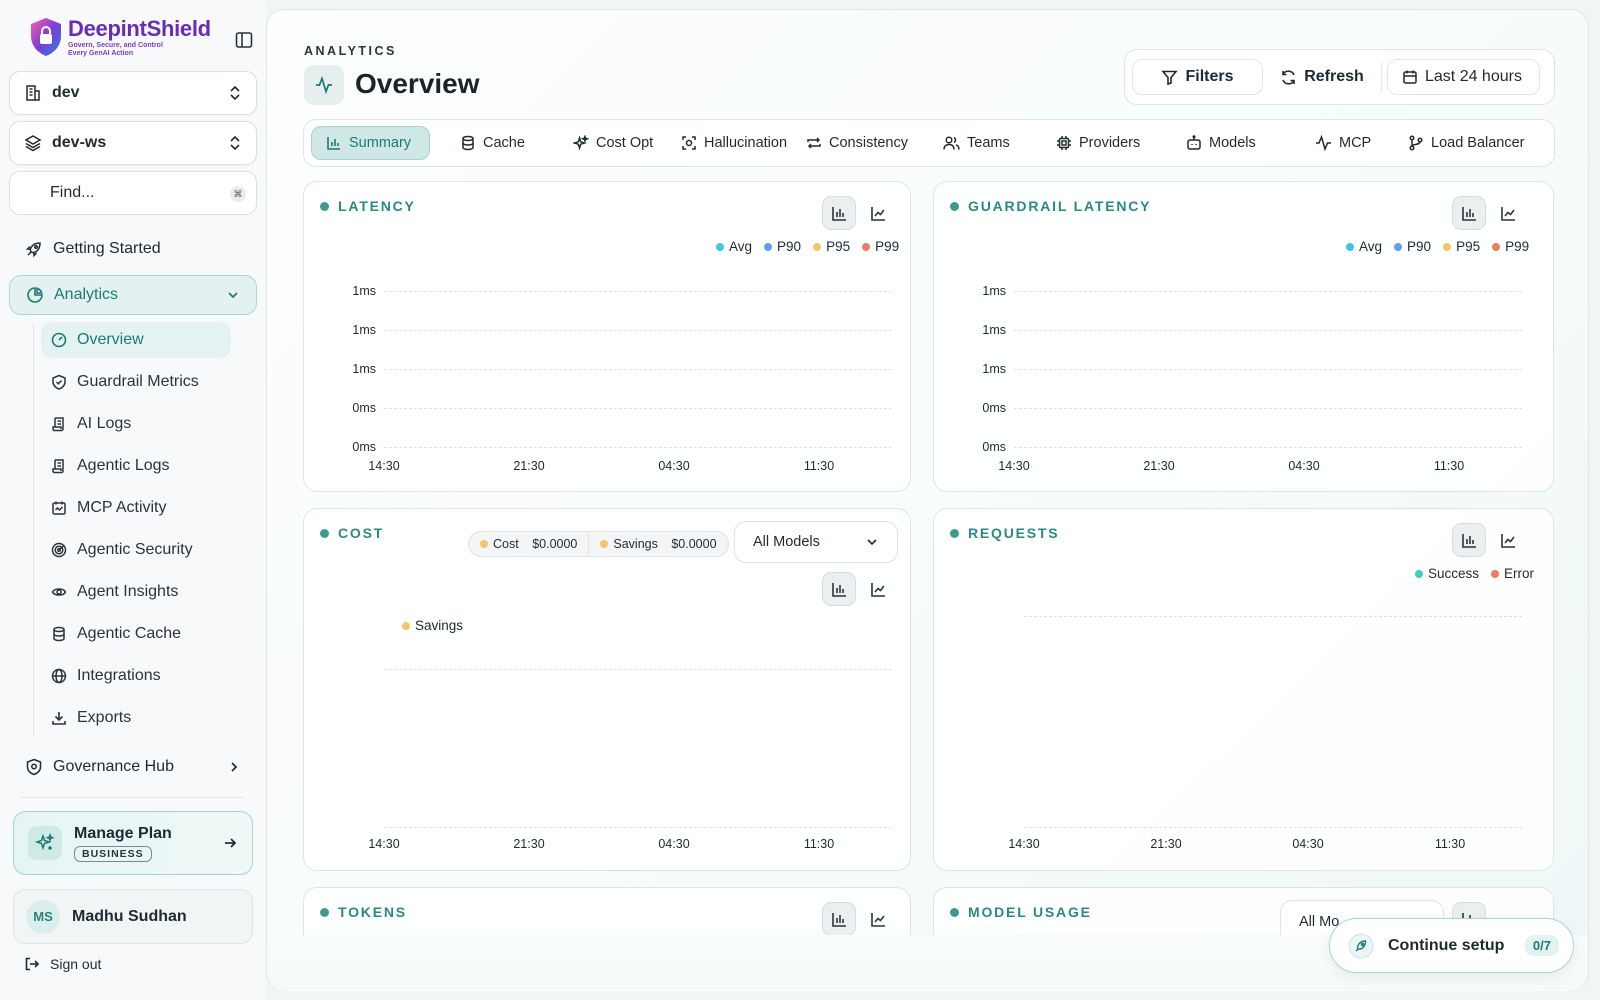  I want to click on model-filter-value: All Mo, so click(1319, 922).